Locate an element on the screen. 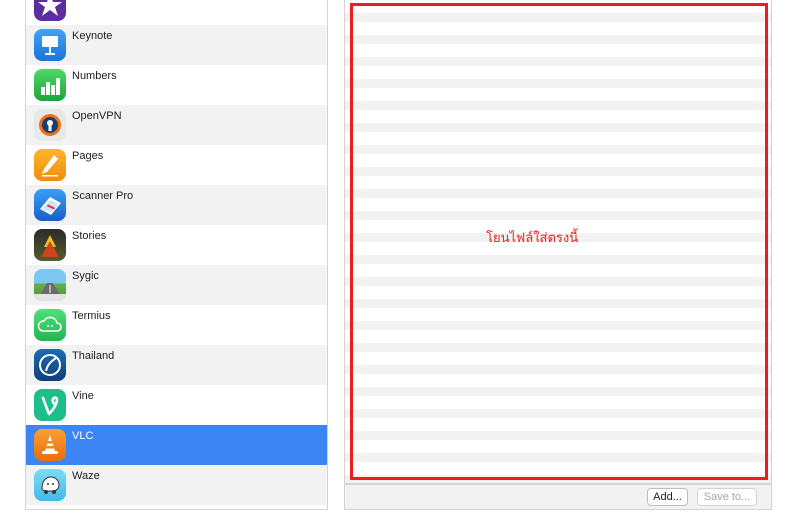 The image size is (800, 524). app-row-pages: Pages is located at coordinates (176, 165).